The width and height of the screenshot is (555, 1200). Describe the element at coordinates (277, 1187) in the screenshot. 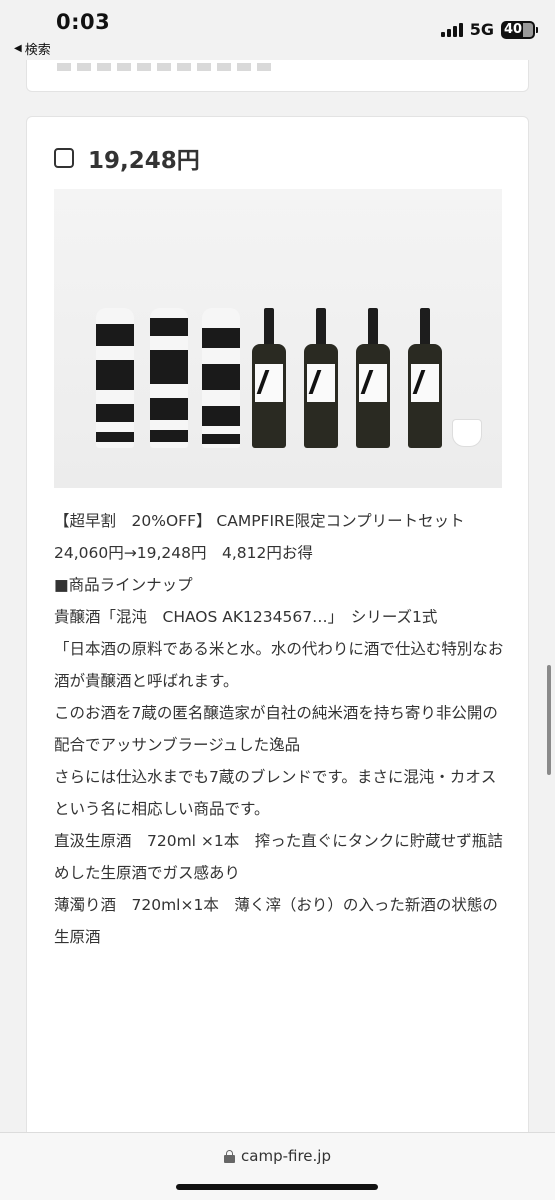

I see `home-indicator` at that location.